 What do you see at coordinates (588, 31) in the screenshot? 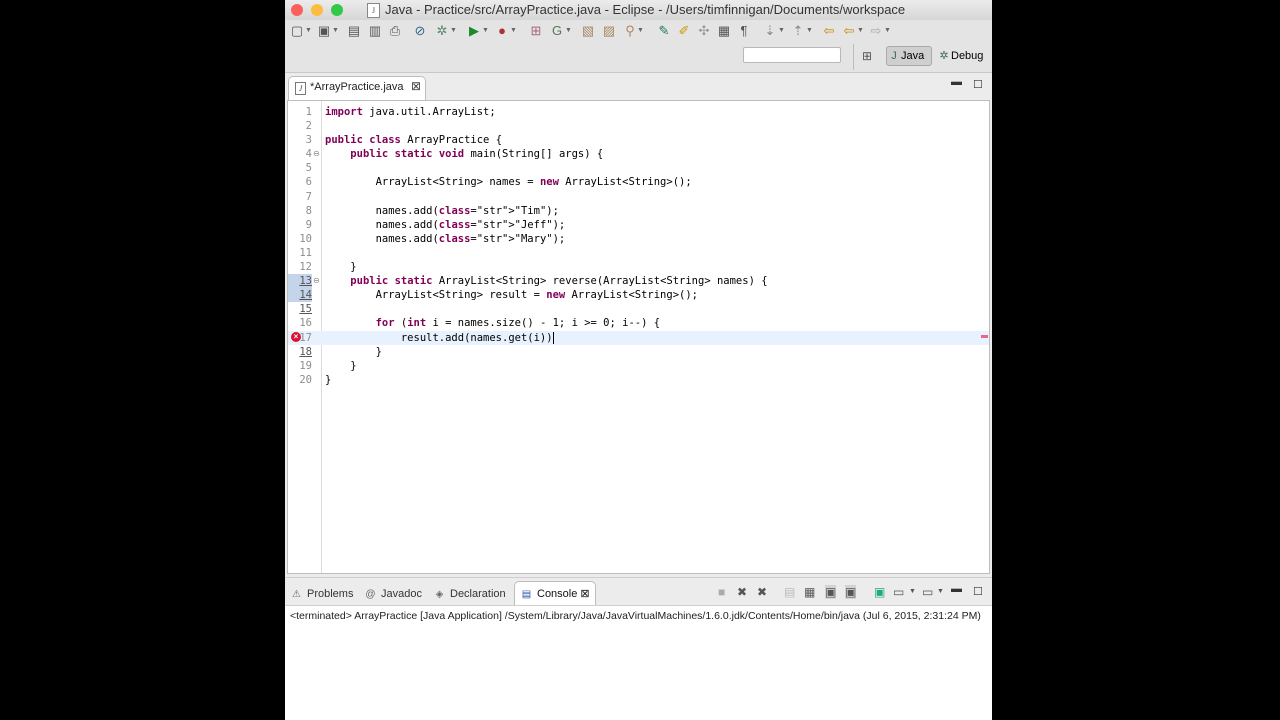
I see `new-class-icon: ▧` at bounding box center [588, 31].